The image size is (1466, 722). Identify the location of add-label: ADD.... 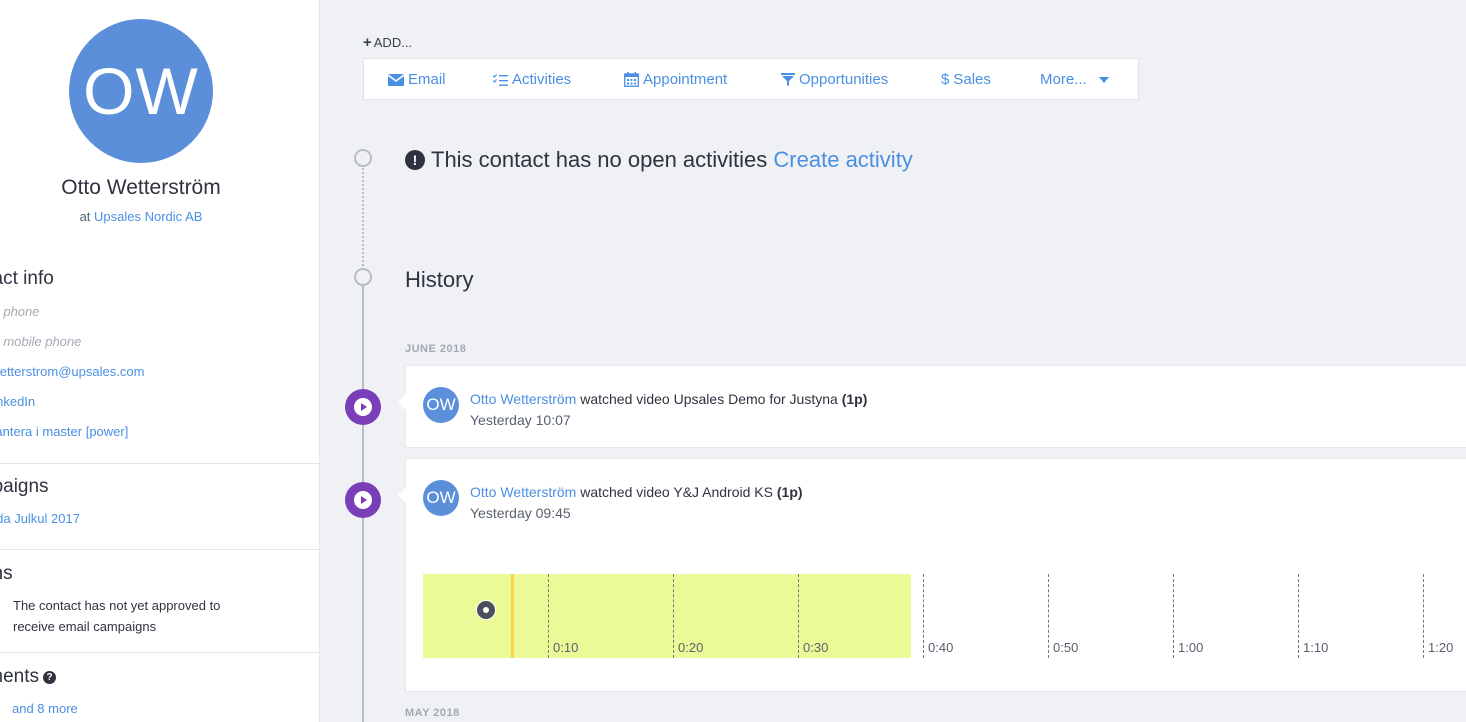
(393, 42).